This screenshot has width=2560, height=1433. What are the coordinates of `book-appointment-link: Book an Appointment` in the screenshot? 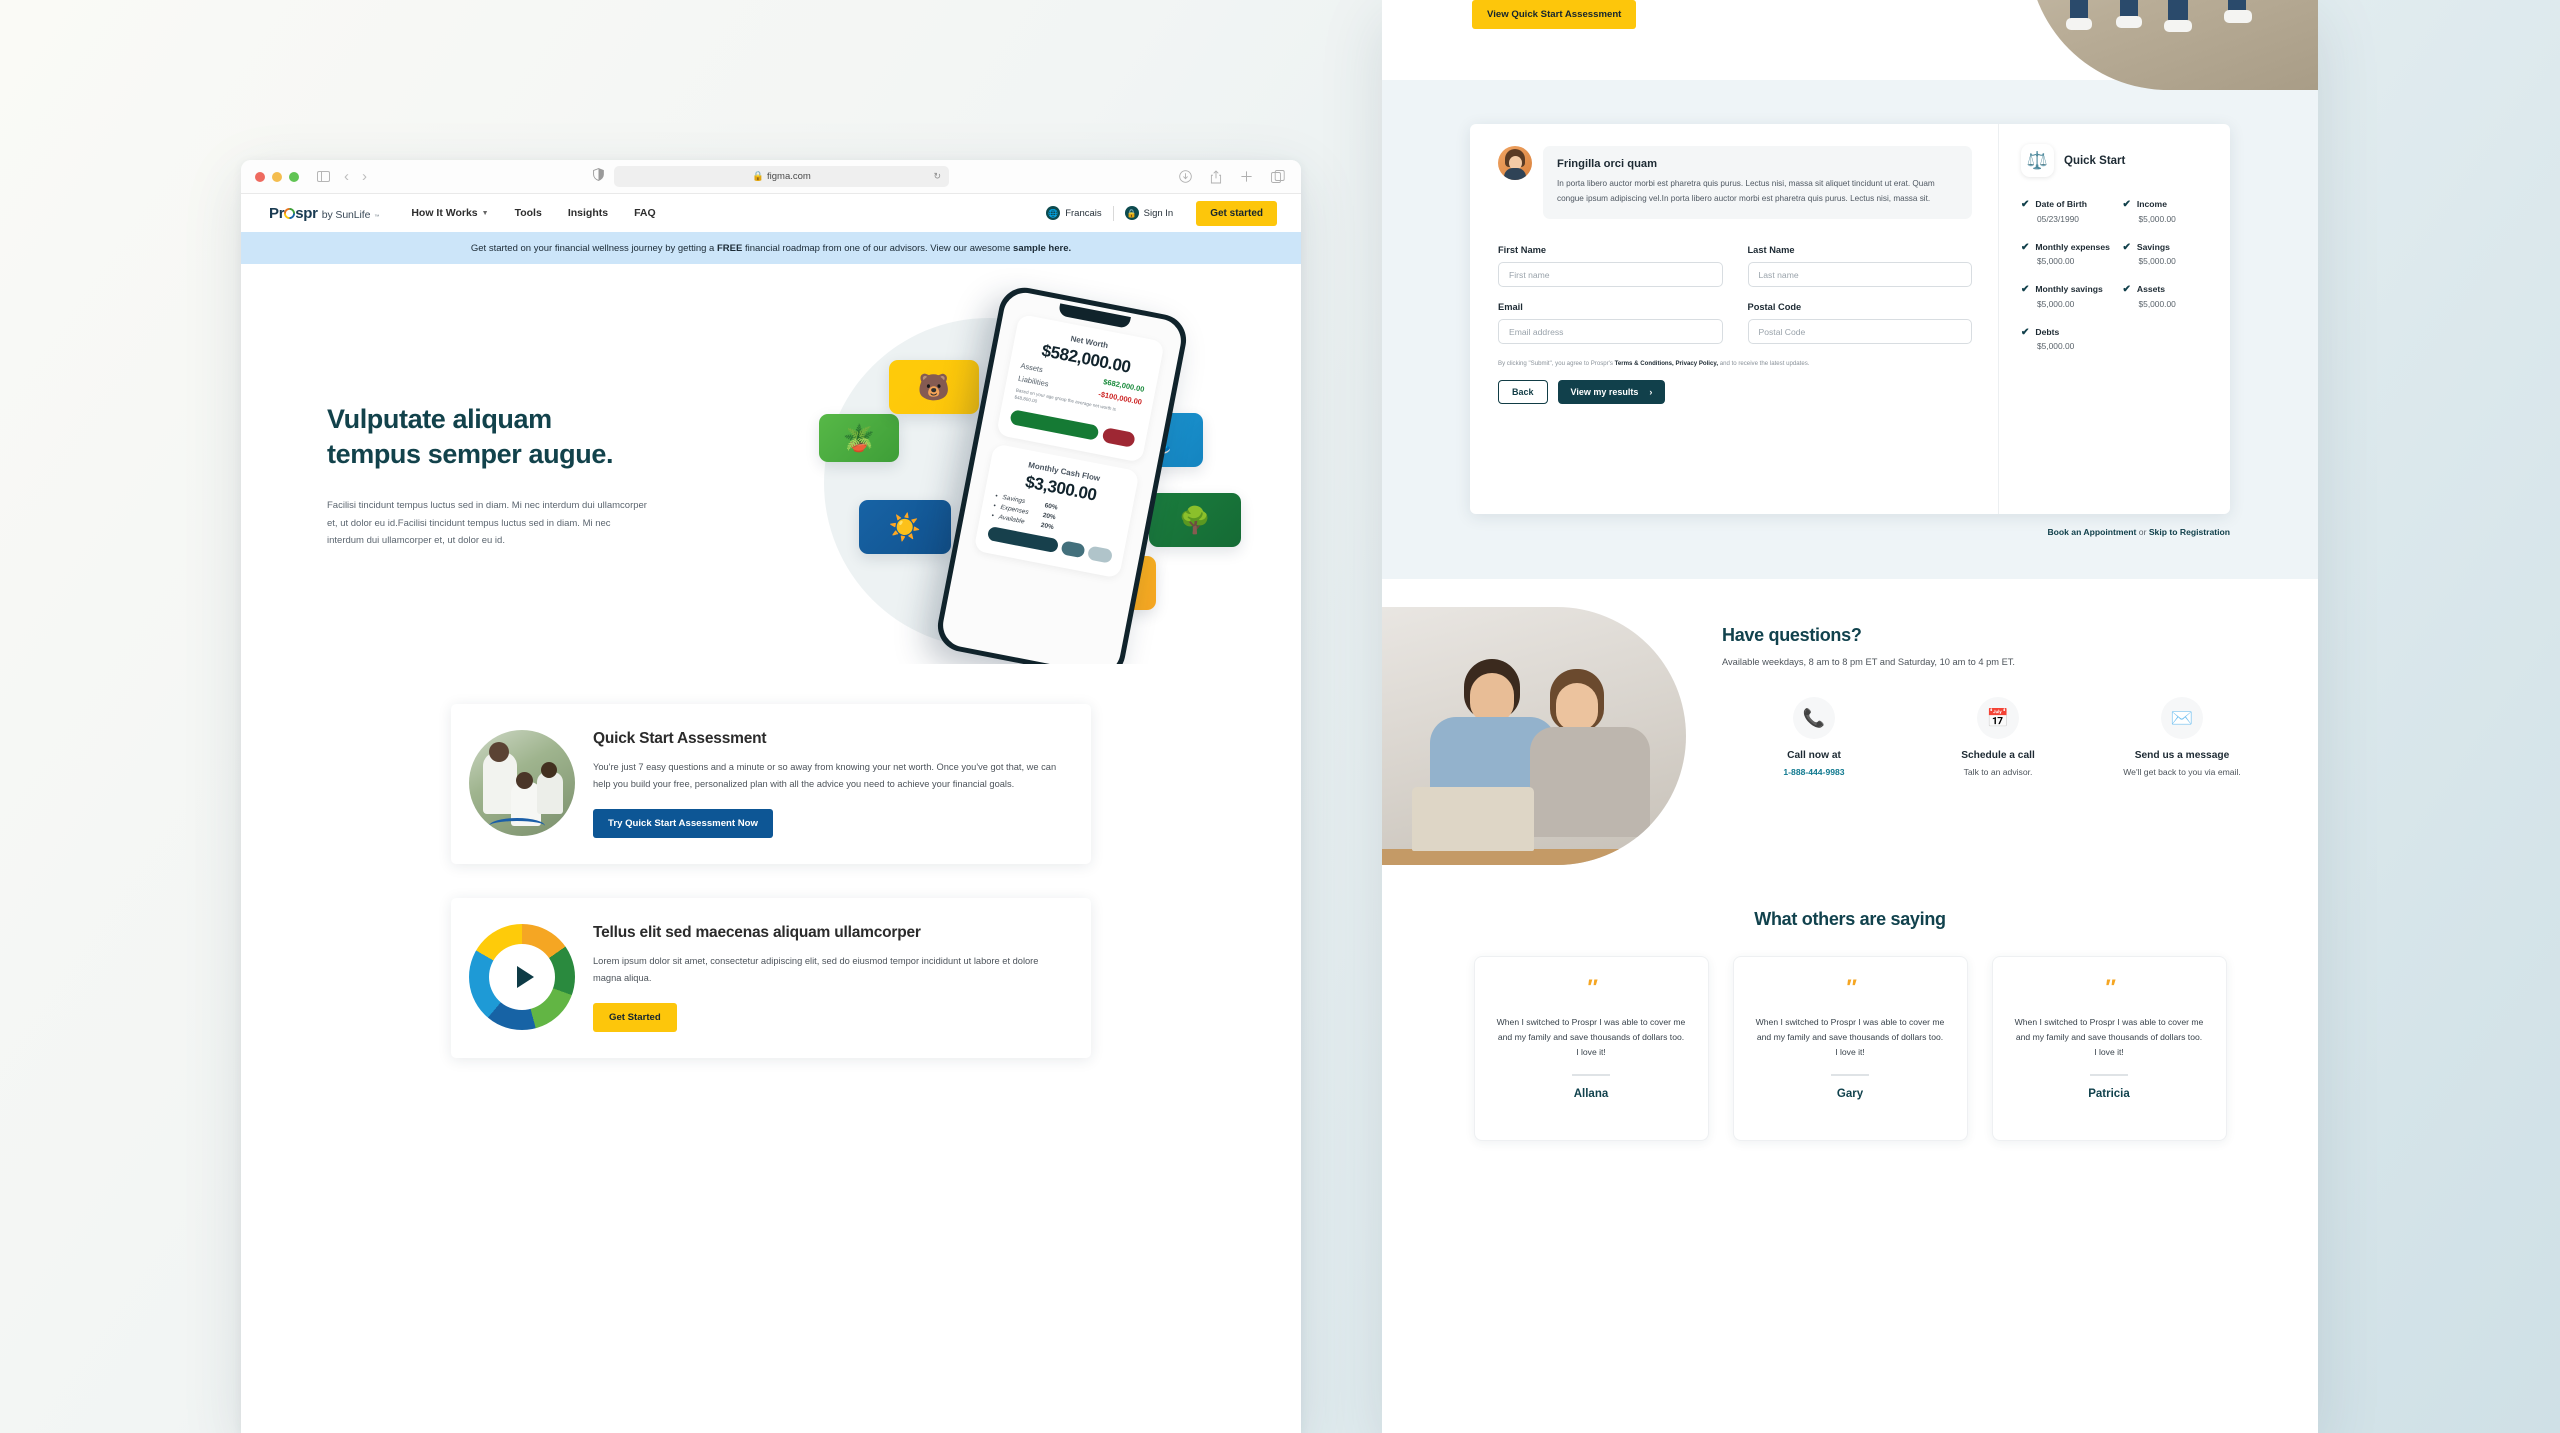 It's located at (2091, 532).